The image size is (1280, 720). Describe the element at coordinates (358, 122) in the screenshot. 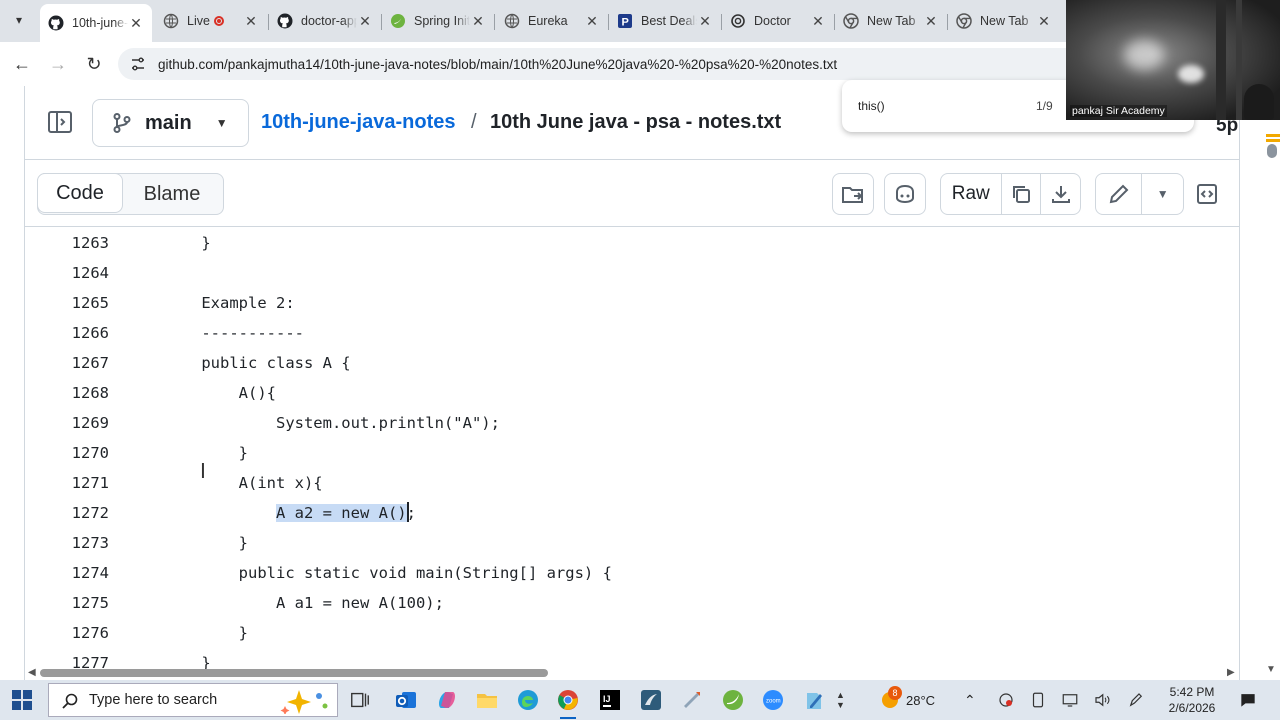

I see `breadcrumb-repo-link: 10th-june-java-notes` at that location.